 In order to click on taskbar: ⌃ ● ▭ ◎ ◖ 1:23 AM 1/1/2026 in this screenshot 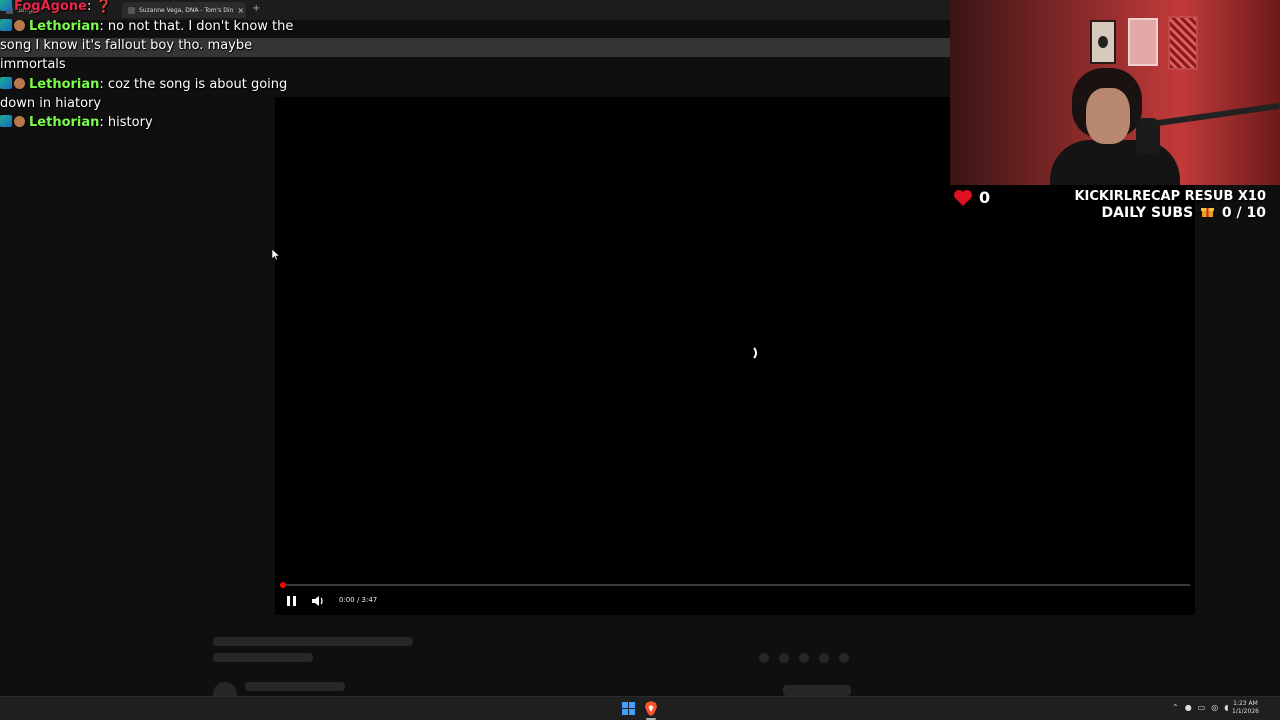, I will do `click(640, 708)`.